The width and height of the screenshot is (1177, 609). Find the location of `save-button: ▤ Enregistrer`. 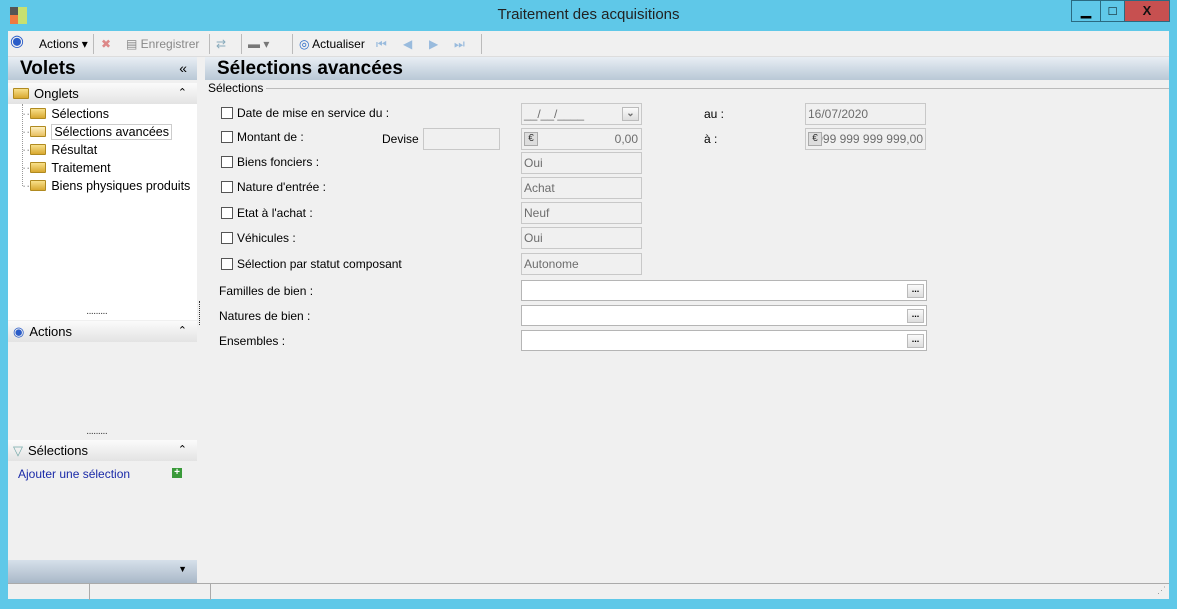

save-button: ▤ Enregistrer is located at coordinates (162, 44).